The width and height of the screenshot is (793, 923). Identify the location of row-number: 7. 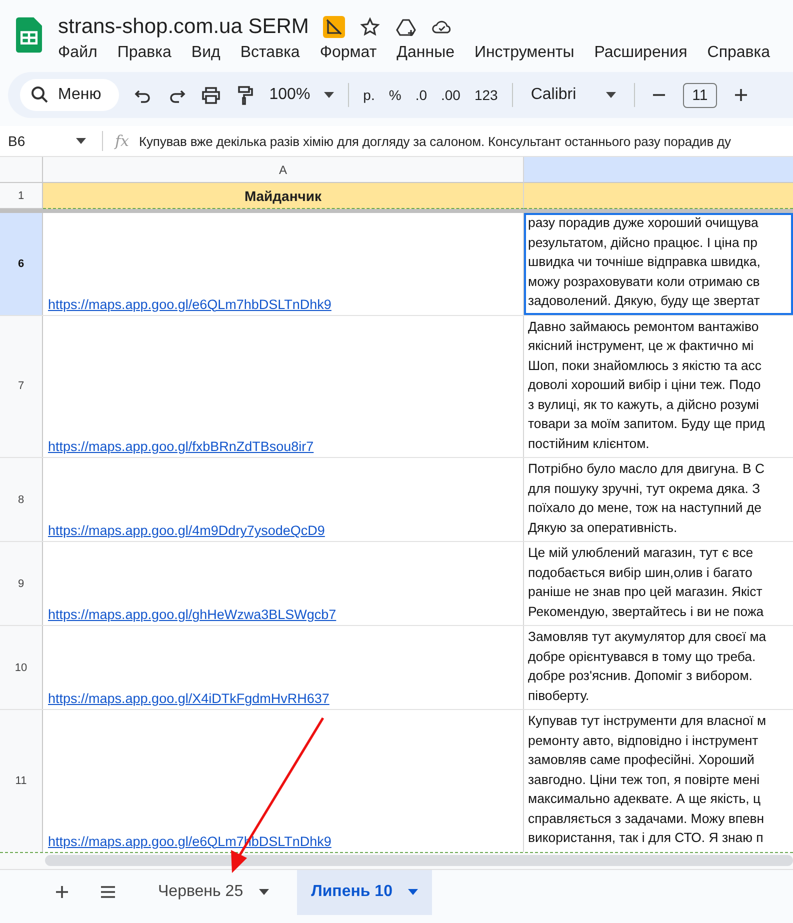
(21, 386).